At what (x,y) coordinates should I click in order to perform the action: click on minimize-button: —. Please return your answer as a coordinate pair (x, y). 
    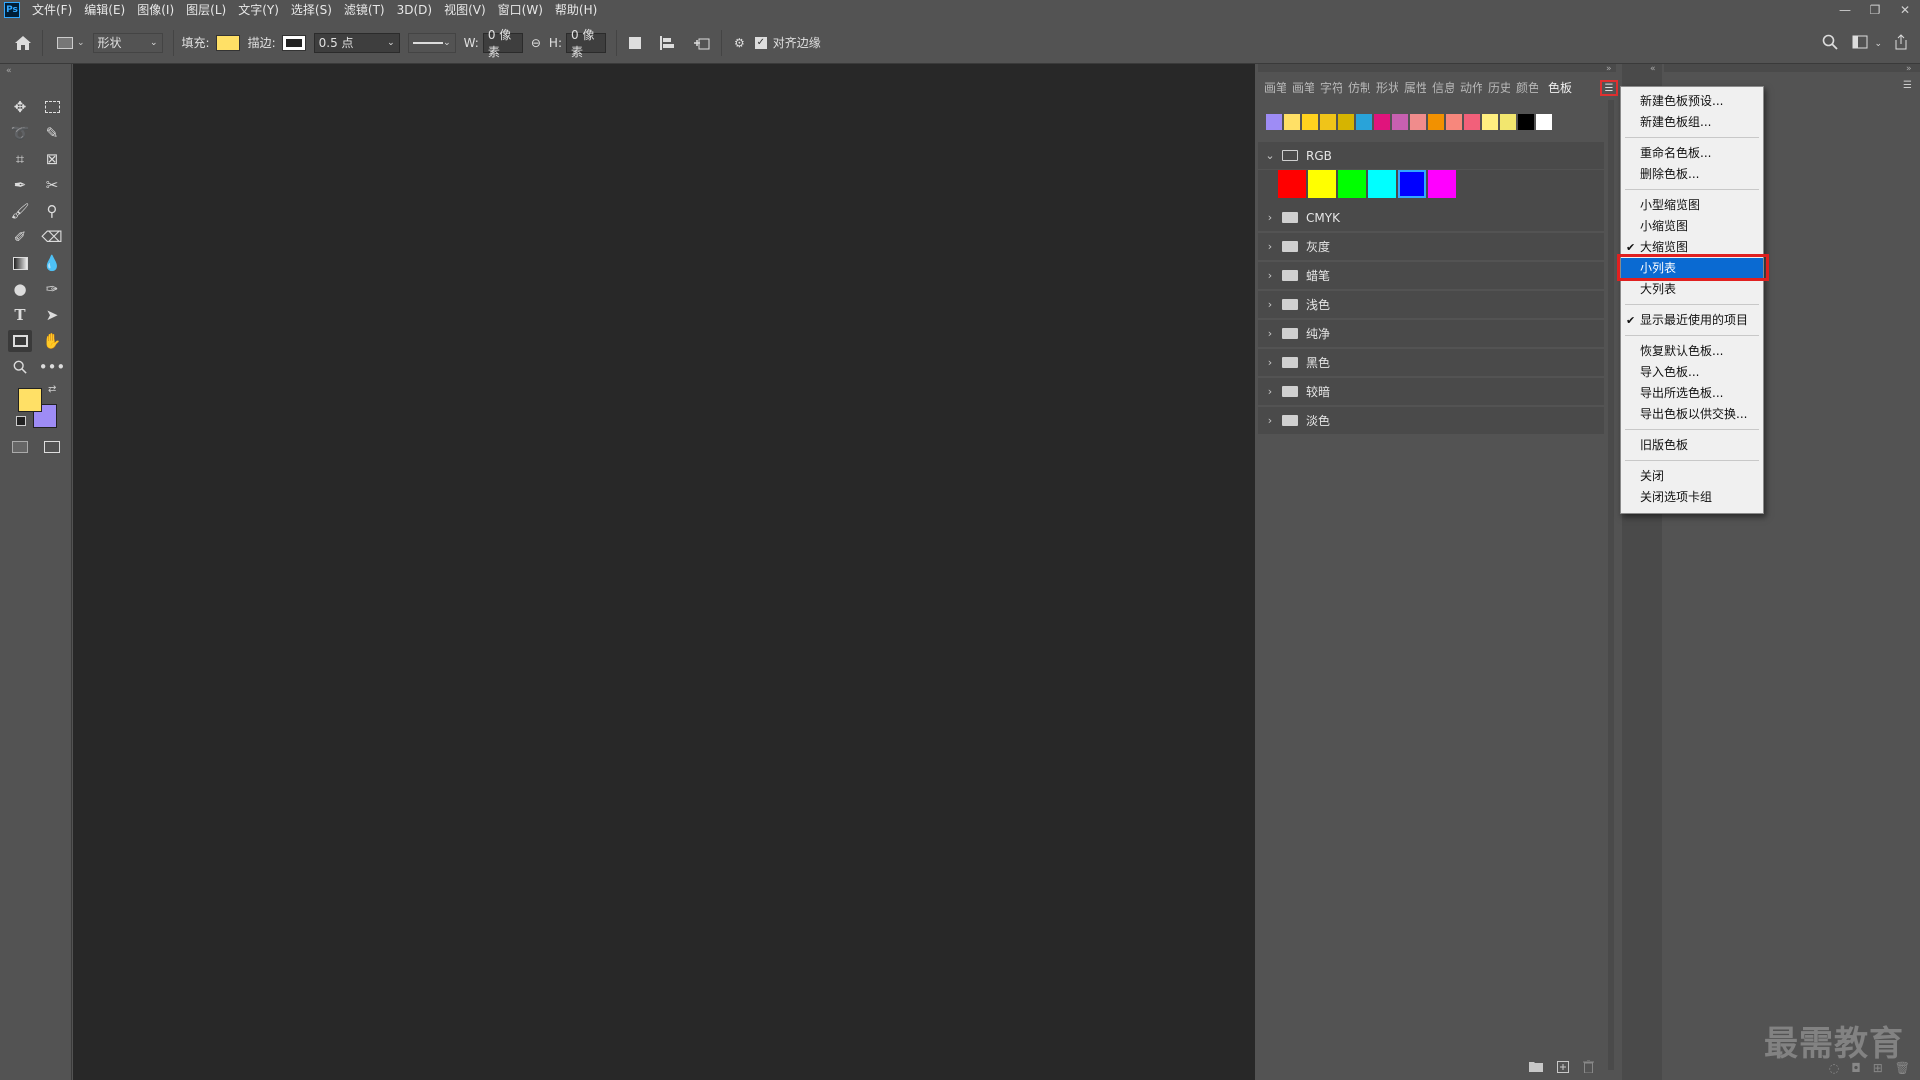
    Looking at the image, I should click on (1845, 10).